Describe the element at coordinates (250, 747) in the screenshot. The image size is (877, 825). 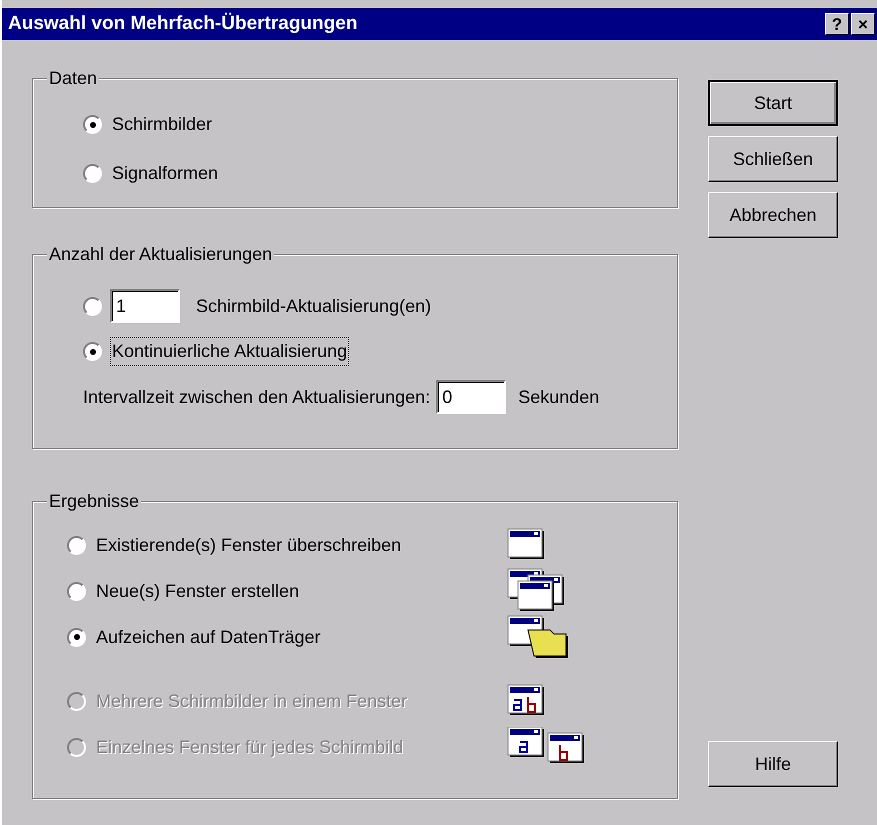
I see `option-label: Einzelnes Fenster für jedes Schirmbild` at that location.